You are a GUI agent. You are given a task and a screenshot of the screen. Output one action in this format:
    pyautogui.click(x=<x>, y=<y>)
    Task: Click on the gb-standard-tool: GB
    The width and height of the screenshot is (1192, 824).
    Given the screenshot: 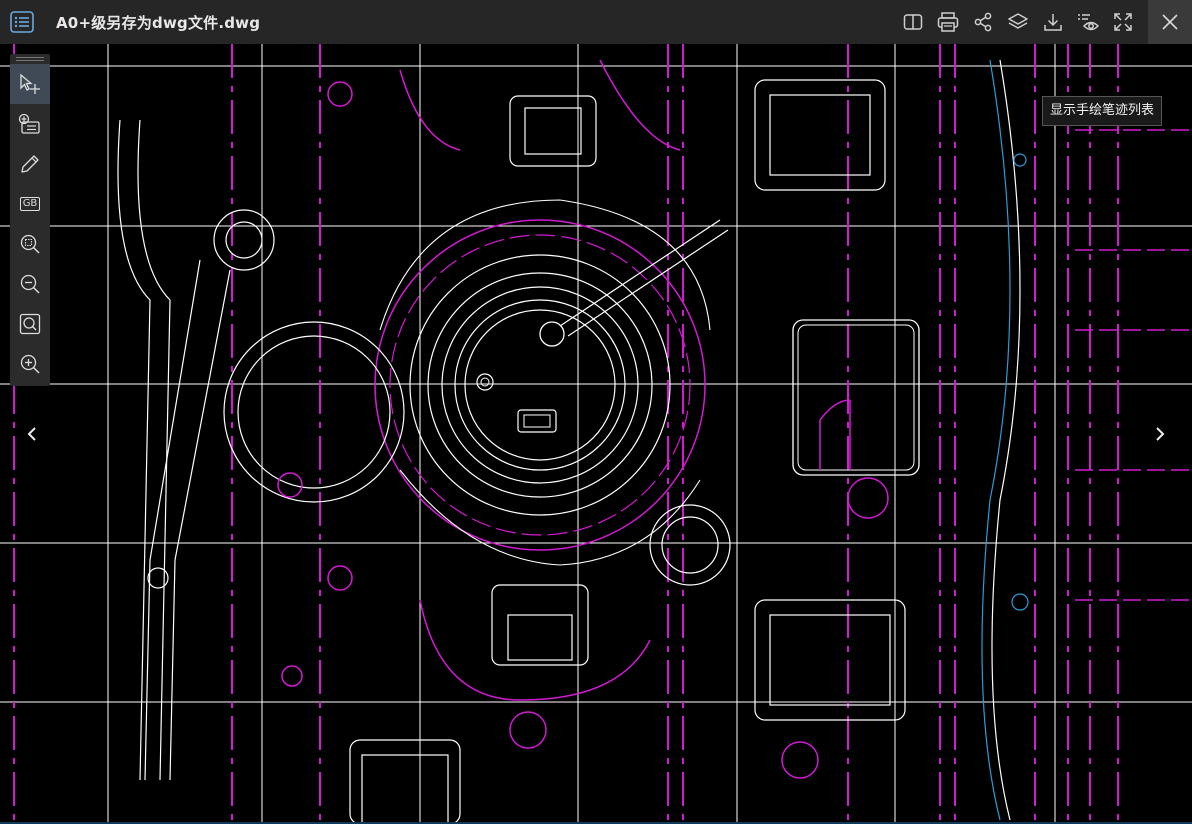 What is the action you would take?
    pyautogui.click(x=30, y=204)
    